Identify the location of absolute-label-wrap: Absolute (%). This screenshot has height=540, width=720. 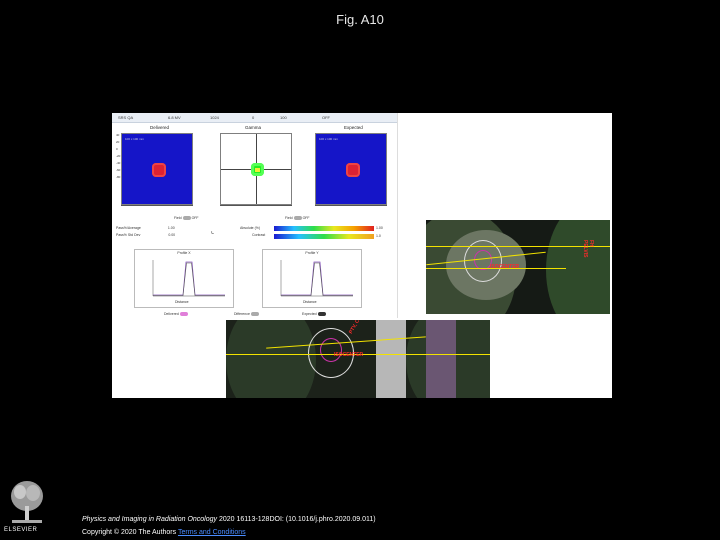
(250, 228).